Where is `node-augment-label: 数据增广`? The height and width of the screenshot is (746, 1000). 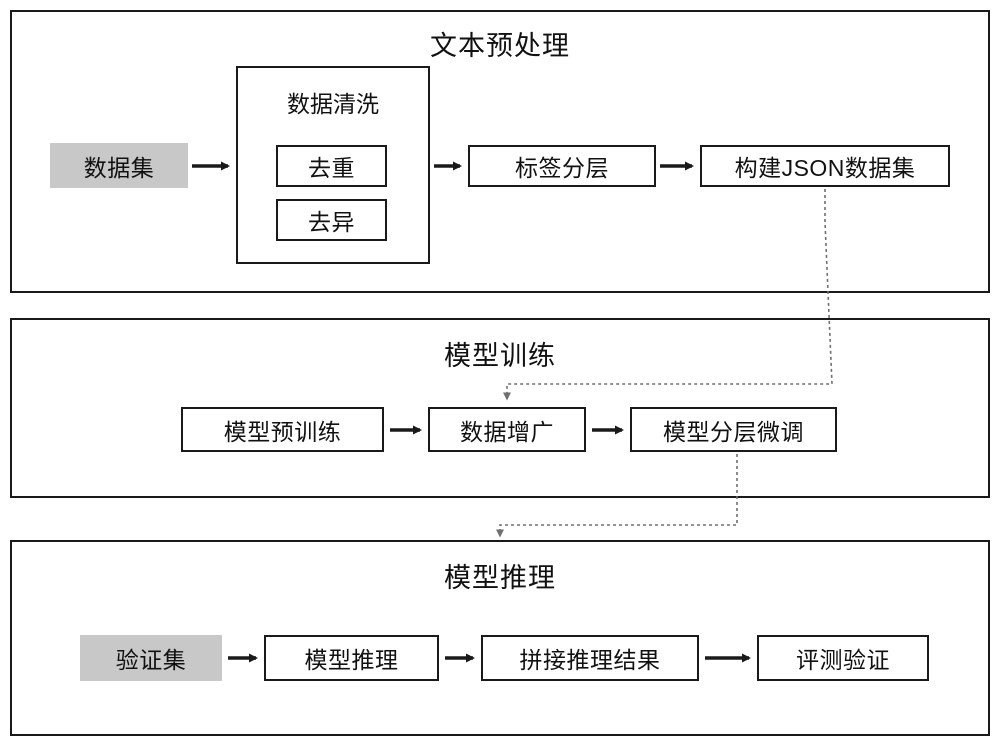
node-augment-label: 数据增广 is located at coordinates (507, 431).